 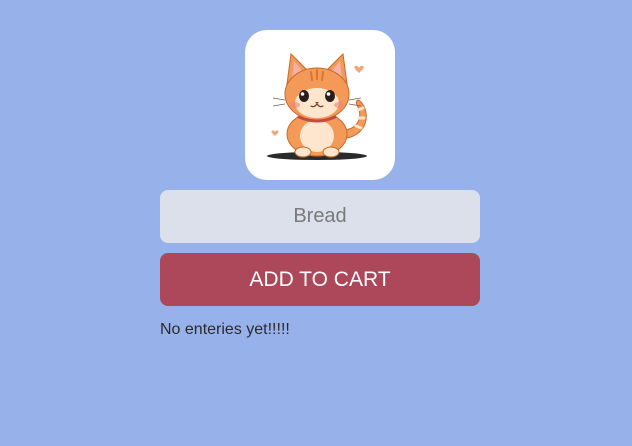 I want to click on add-to-cart-button: ADD TO CART, so click(x=320, y=279).